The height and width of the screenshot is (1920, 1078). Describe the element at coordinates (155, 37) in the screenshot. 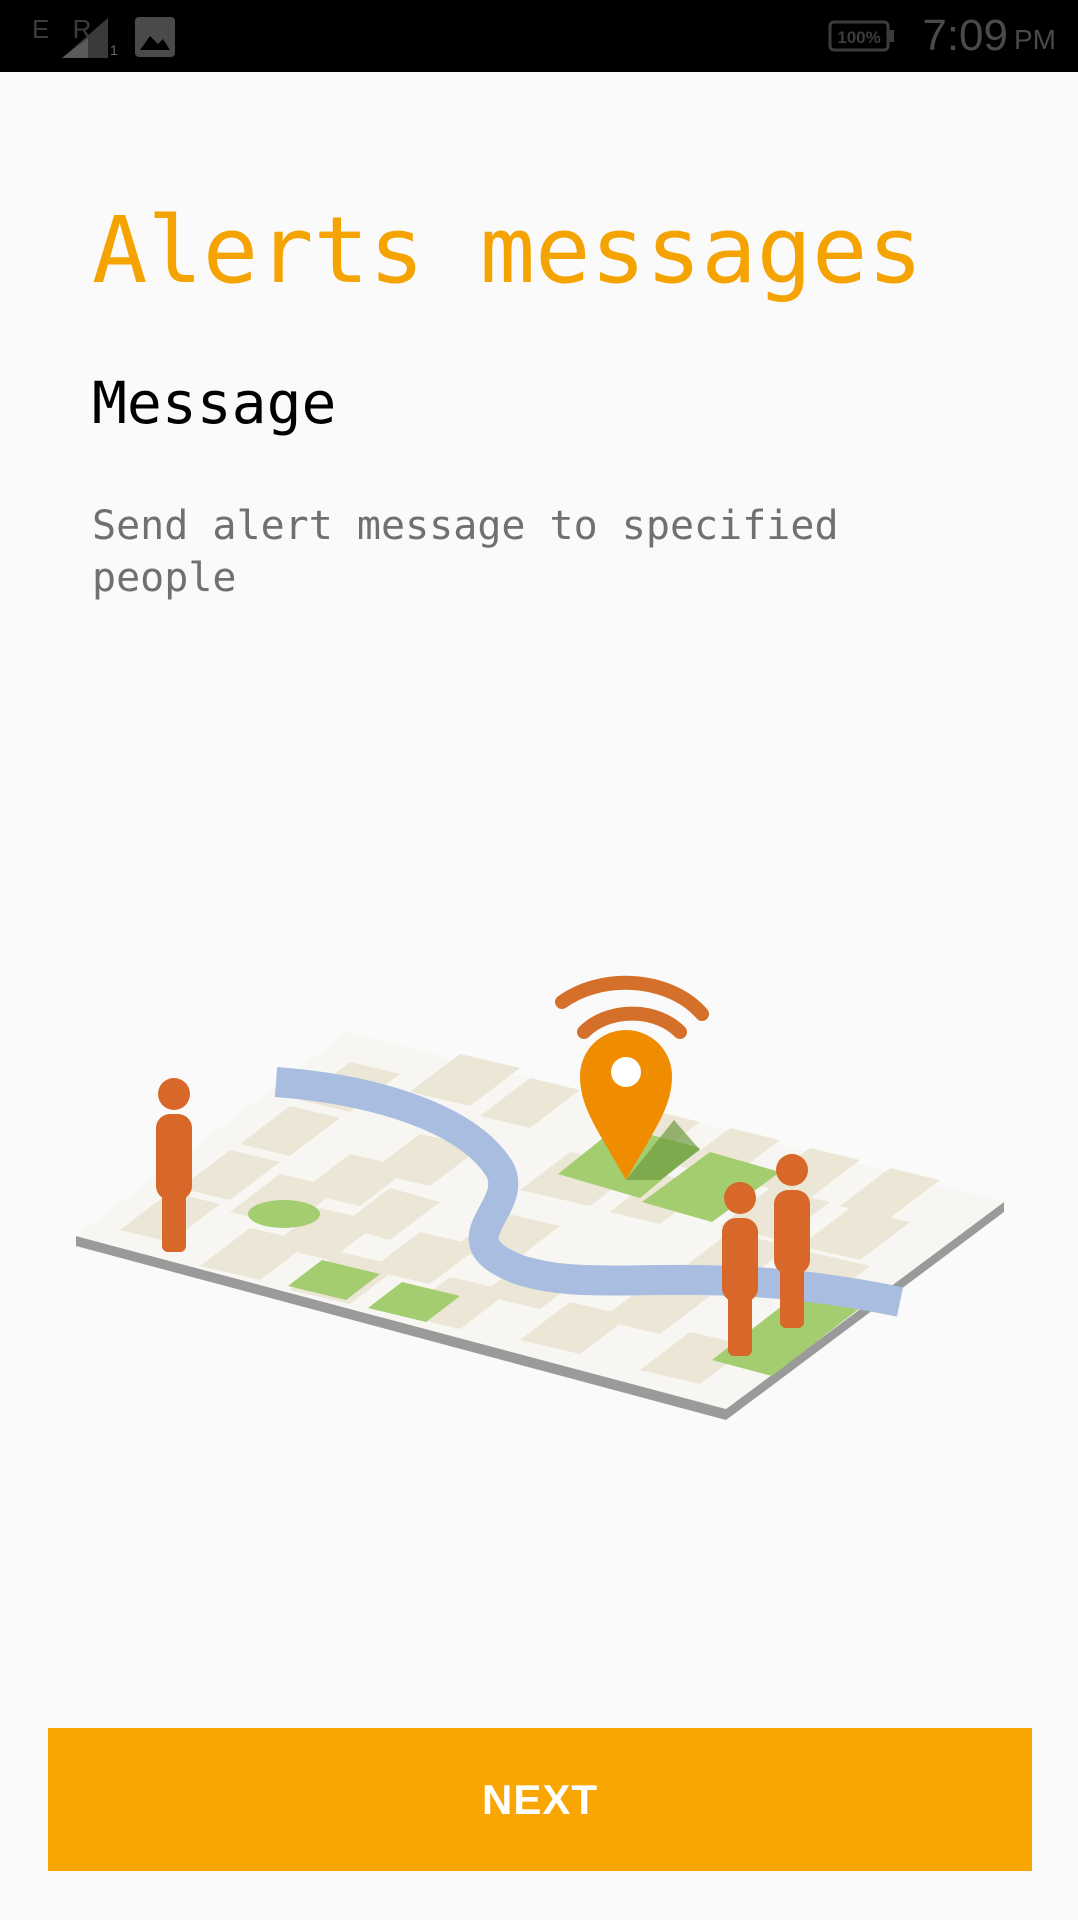

I see `gallery-icon` at that location.